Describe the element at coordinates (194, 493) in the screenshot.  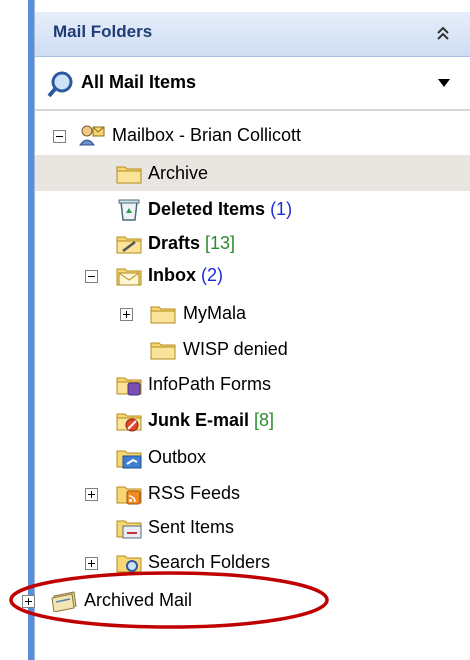
I see `tree-item-label: RSS Feeds` at that location.